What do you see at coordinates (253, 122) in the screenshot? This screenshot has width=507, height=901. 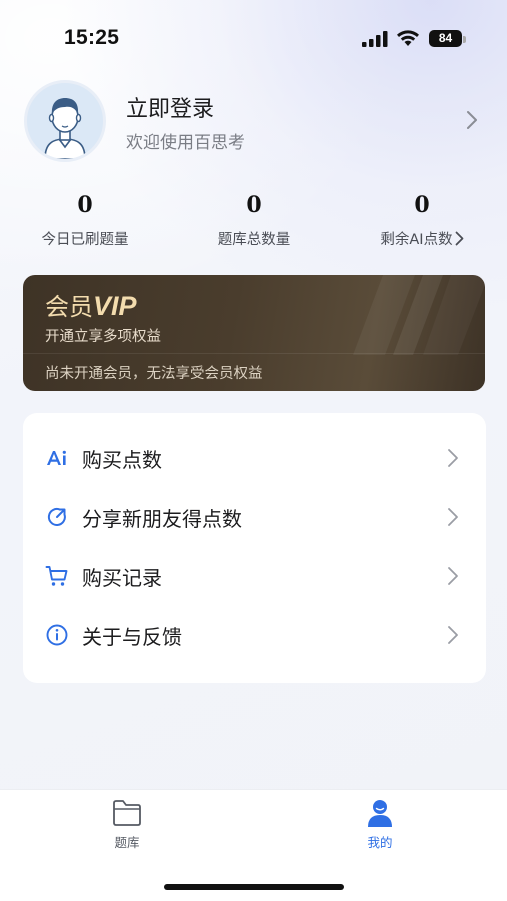 I see `profile-login-row: 立即登录 欢迎使用百思考` at bounding box center [253, 122].